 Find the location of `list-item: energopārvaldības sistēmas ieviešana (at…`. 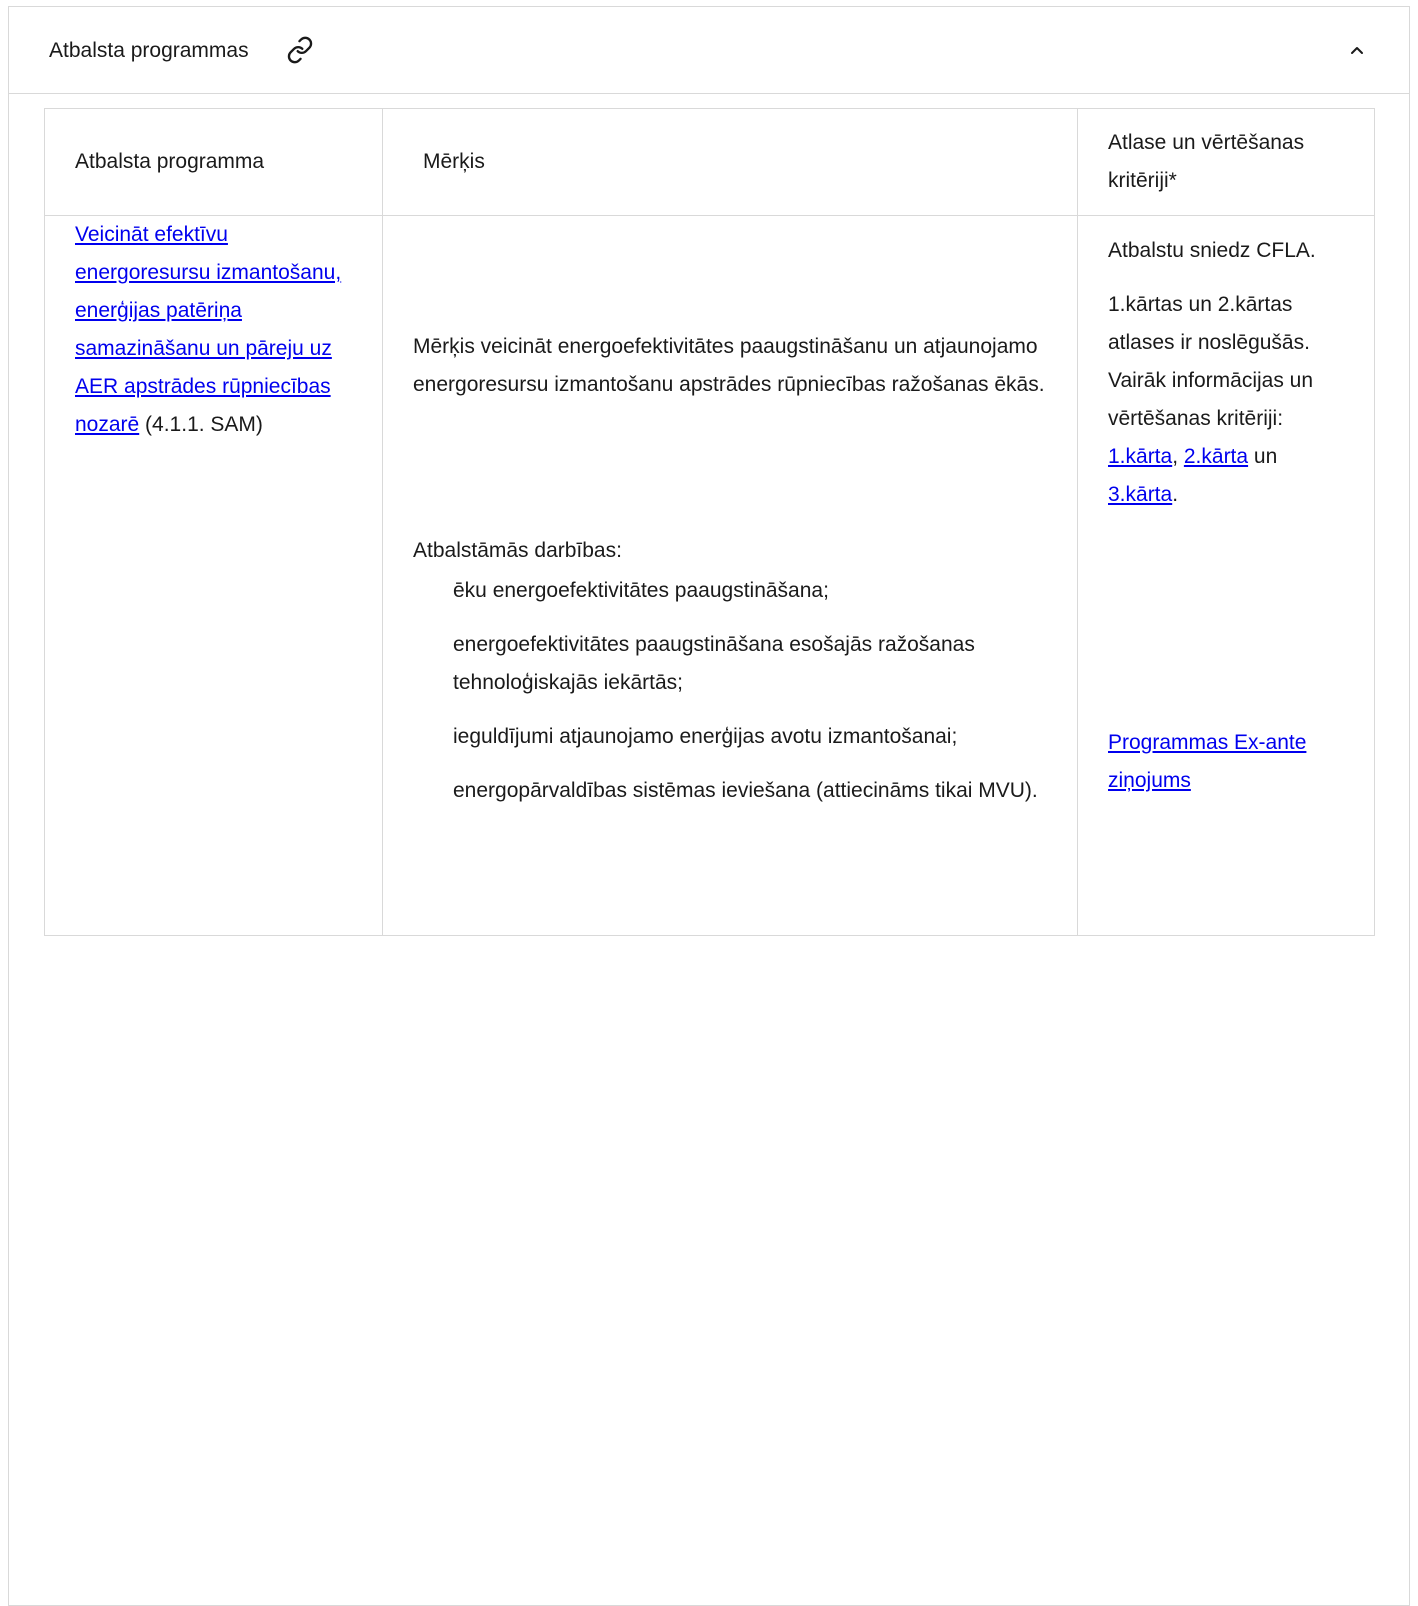

list-item: energopārvaldības sistēmas ieviešana (at… is located at coordinates (745, 790).